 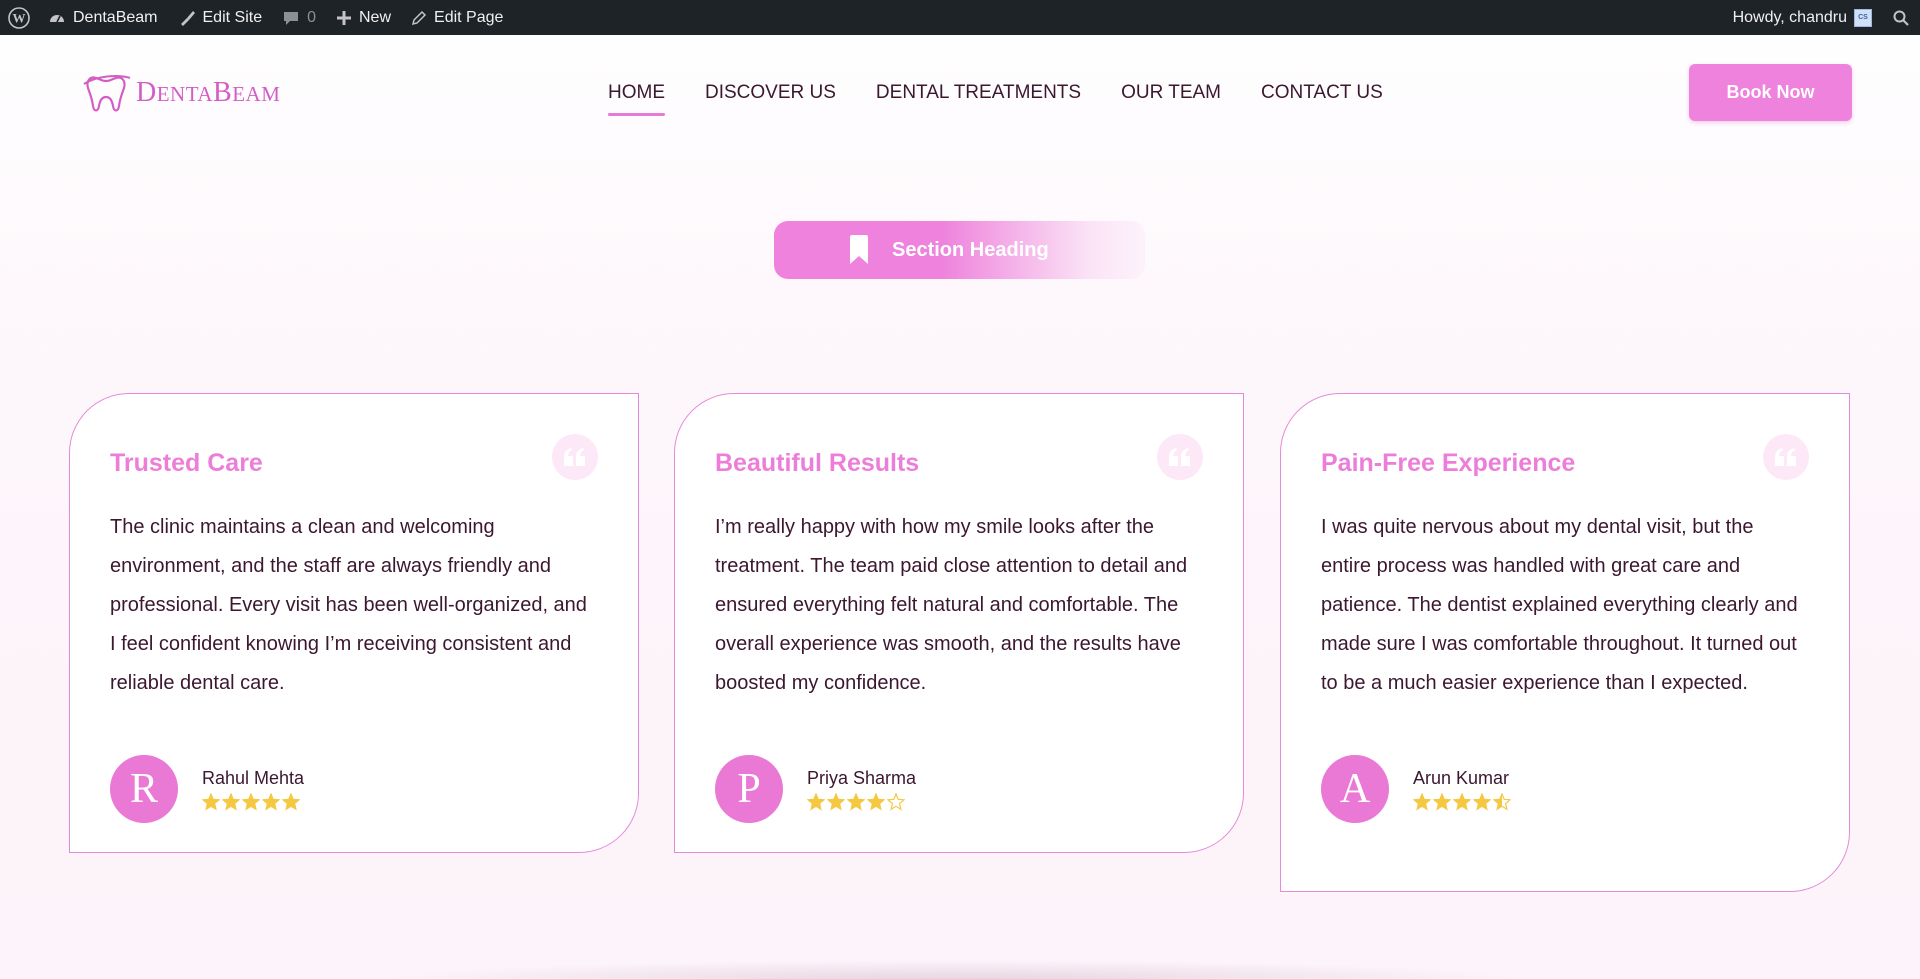 What do you see at coordinates (187, 18) in the screenshot?
I see `brush-icon` at bounding box center [187, 18].